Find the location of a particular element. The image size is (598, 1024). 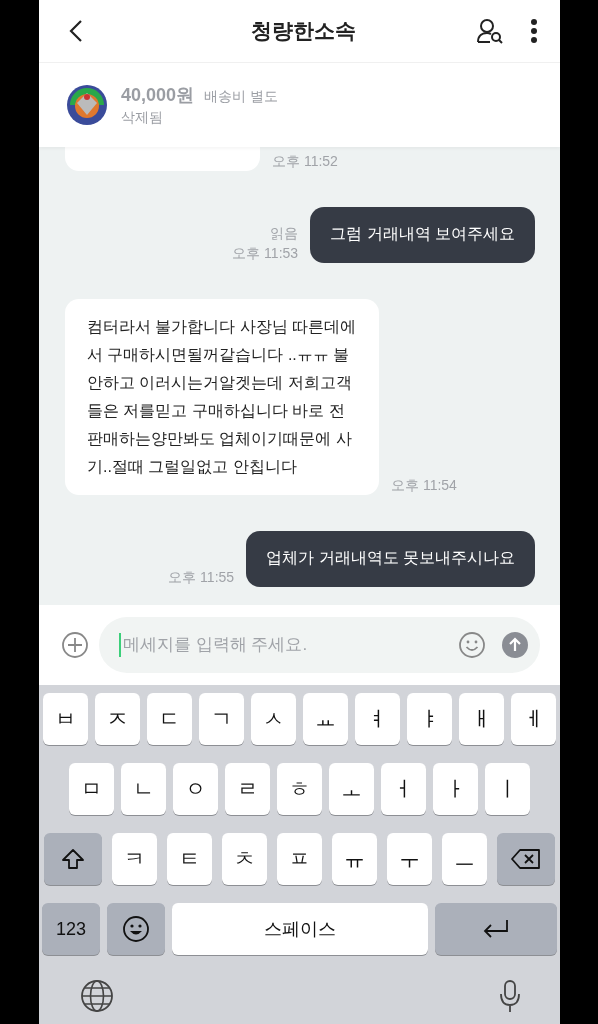

emoji-key is located at coordinates (136, 929).